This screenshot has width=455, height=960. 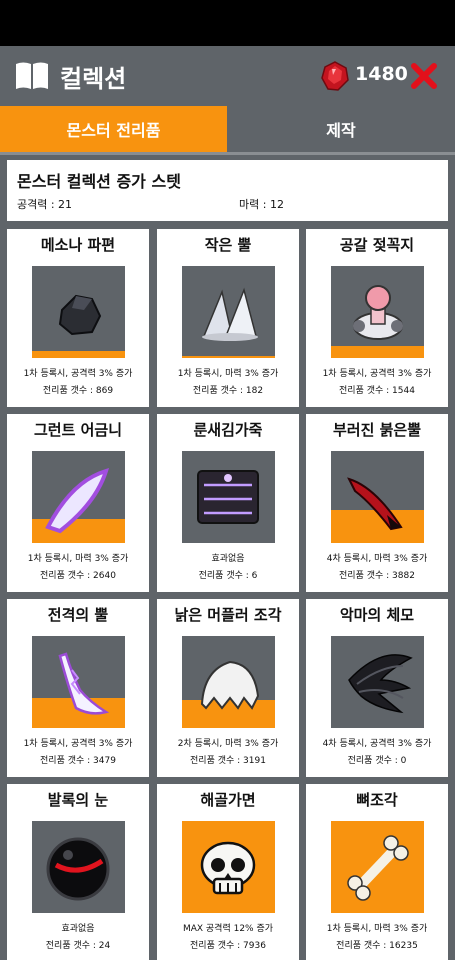 What do you see at coordinates (78, 430) in the screenshot?
I see `loot-name: 그런트 어금니` at bounding box center [78, 430].